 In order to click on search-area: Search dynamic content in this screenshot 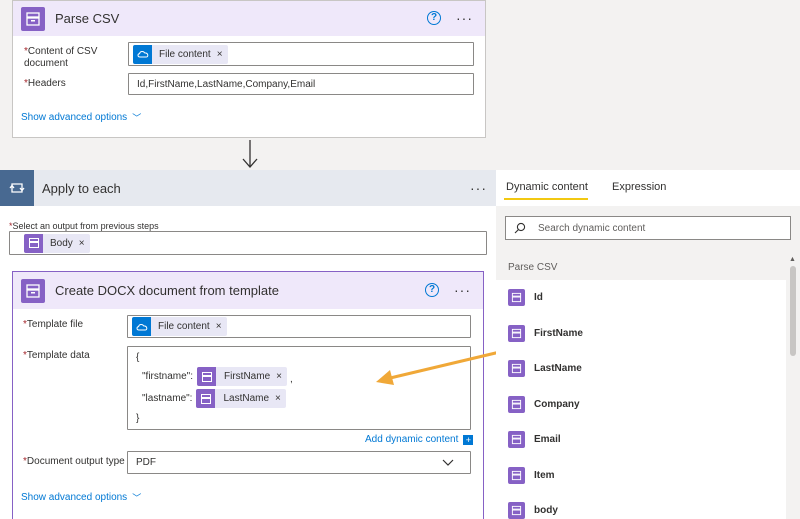, I will do `click(648, 230)`.